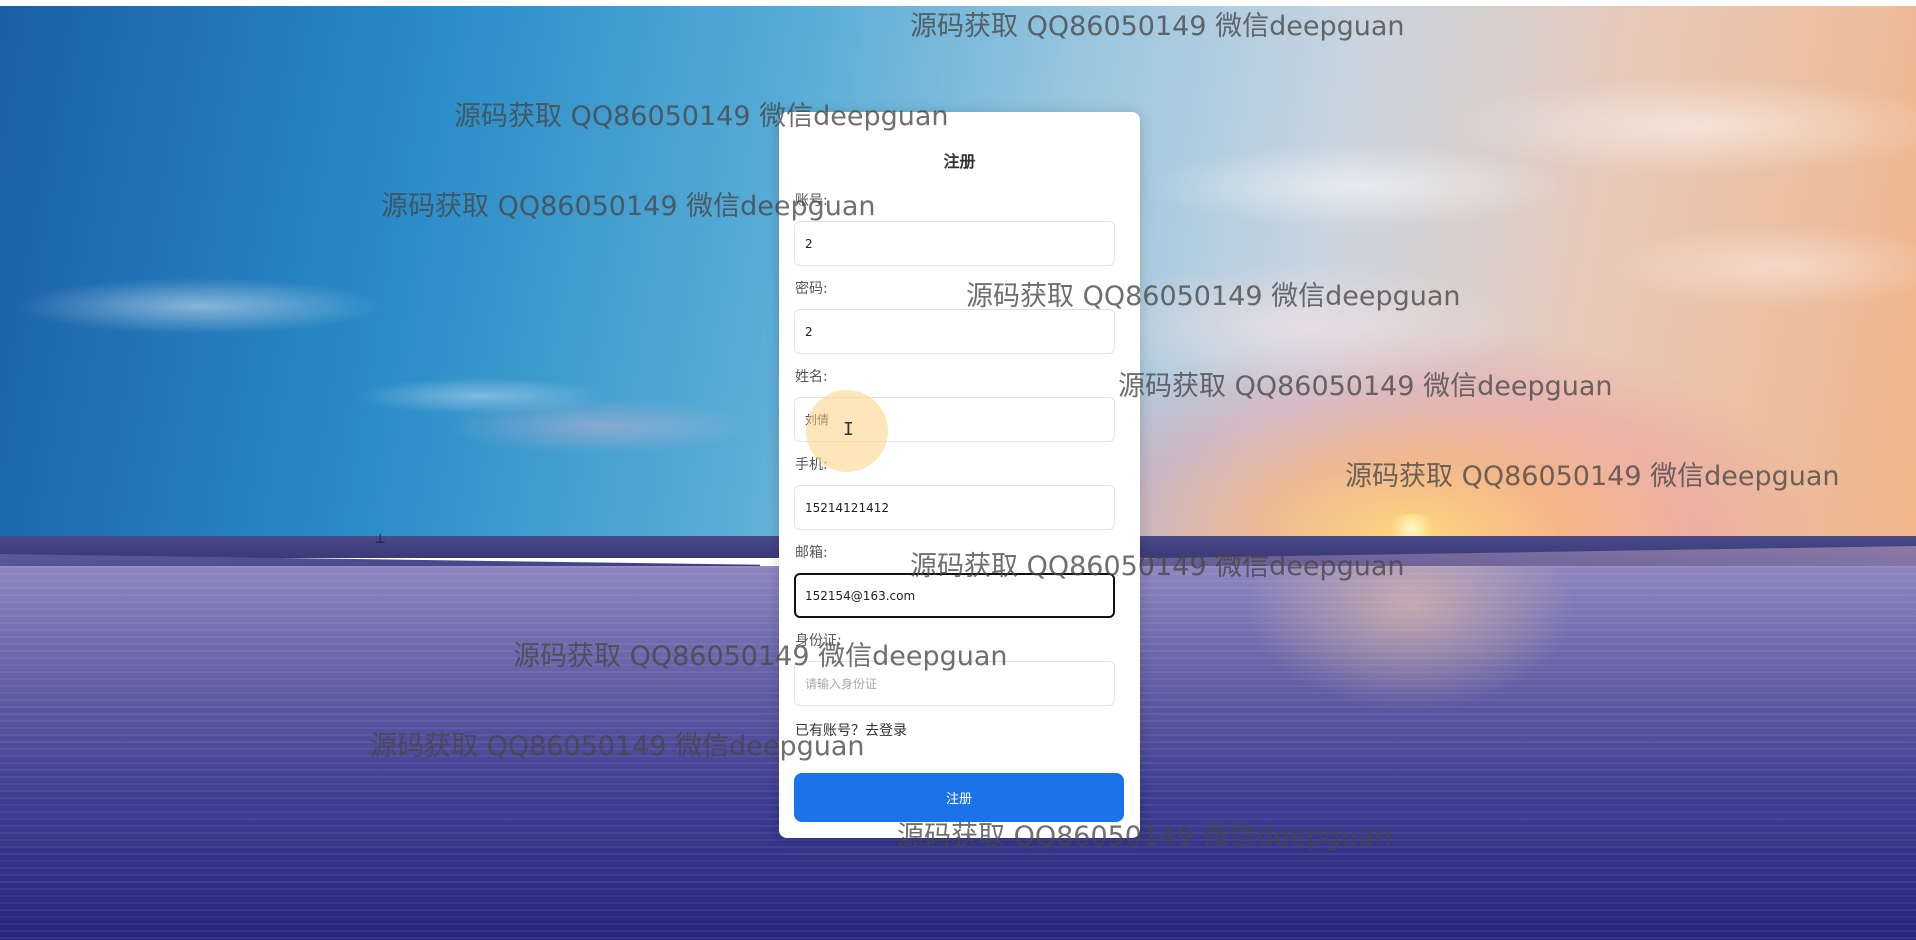 This screenshot has width=1916, height=940. What do you see at coordinates (959, 475) in the screenshot?
I see `register-card: 注册 账号: 密码: 姓名: 手机: 邮箱: 身份证: 已有账号？去登录 注册` at bounding box center [959, 475].